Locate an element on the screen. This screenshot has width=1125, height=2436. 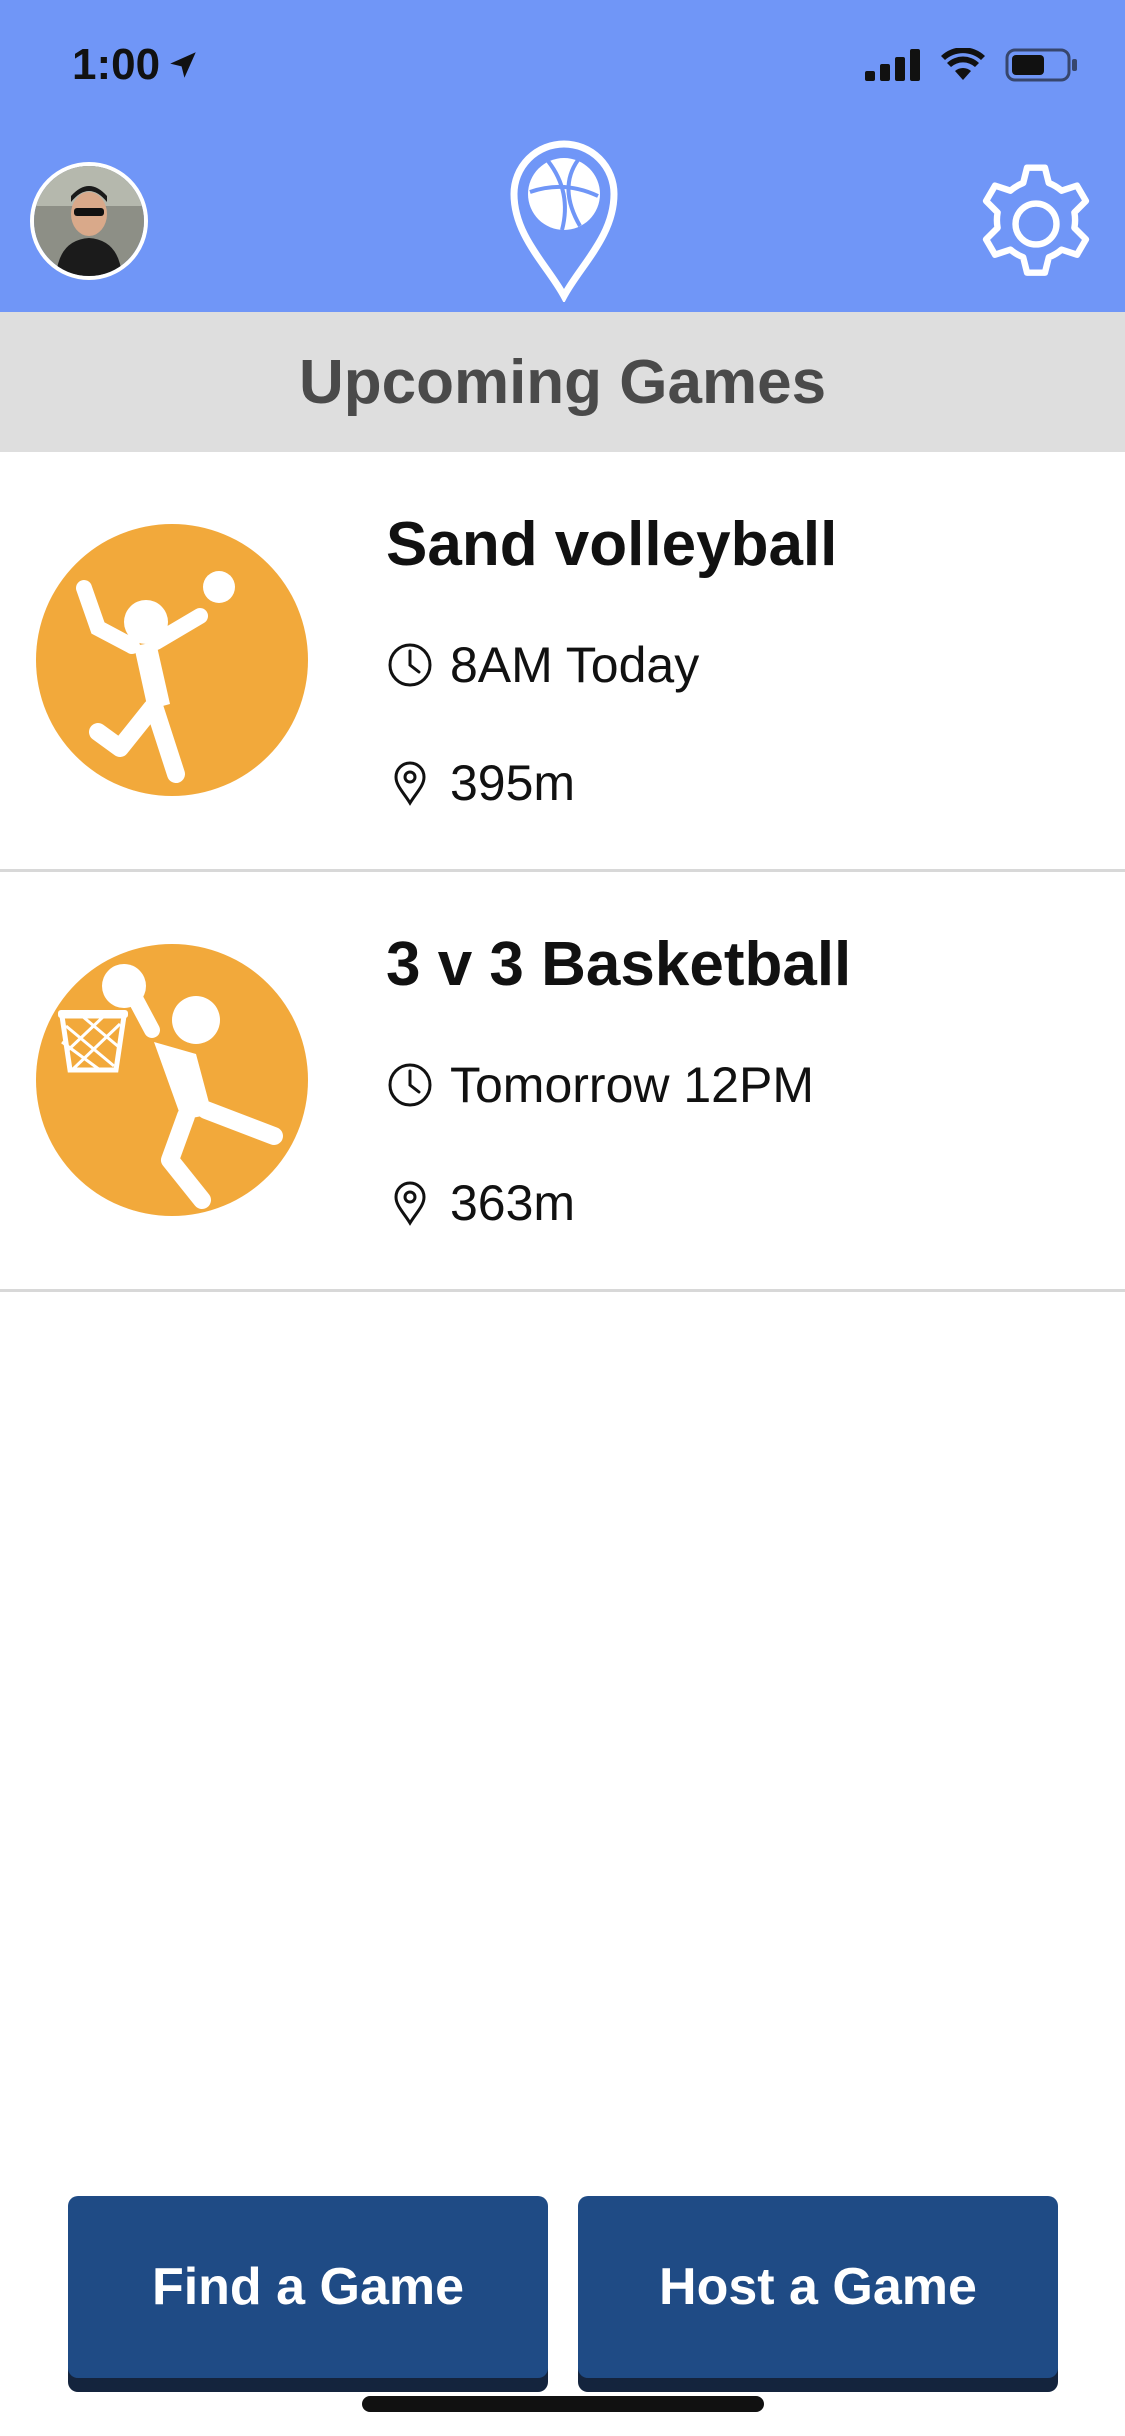
gear-icon is located at coordinates (1036, 224).